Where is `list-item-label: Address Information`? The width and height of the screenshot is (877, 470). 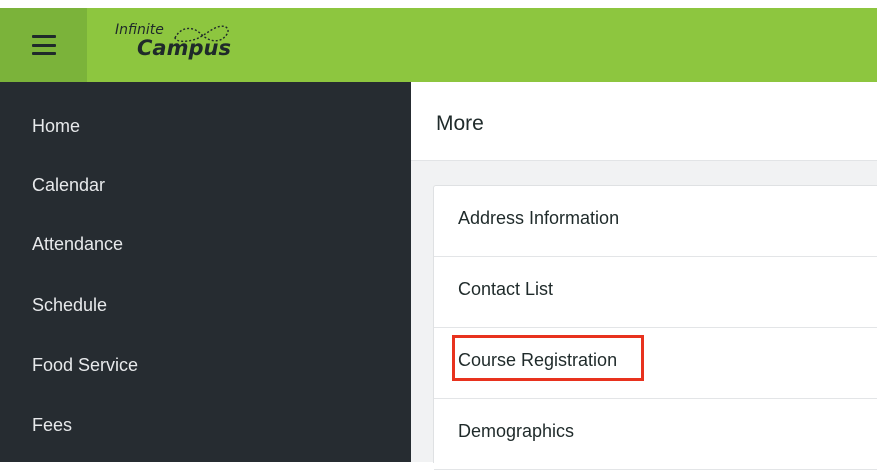
list-item-label: Address Information is located at coordinates (539, 218).